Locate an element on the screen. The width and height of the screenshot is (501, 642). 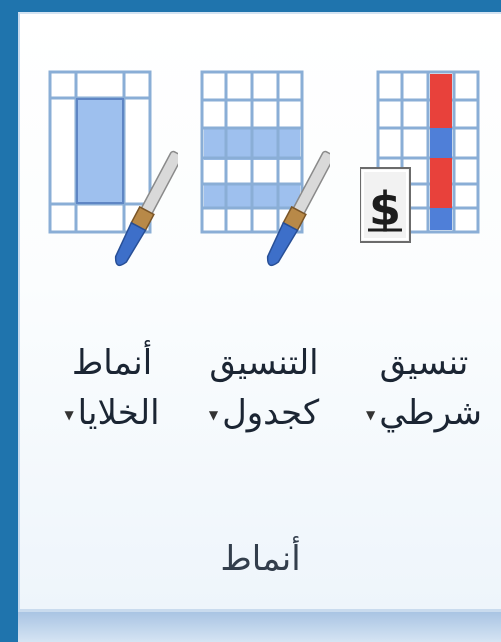
cell-styles-icon is located at coordinates (115, 175).